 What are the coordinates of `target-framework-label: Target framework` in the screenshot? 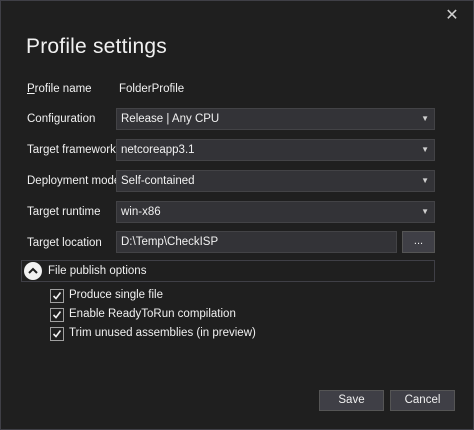 It's located at (71, 150).